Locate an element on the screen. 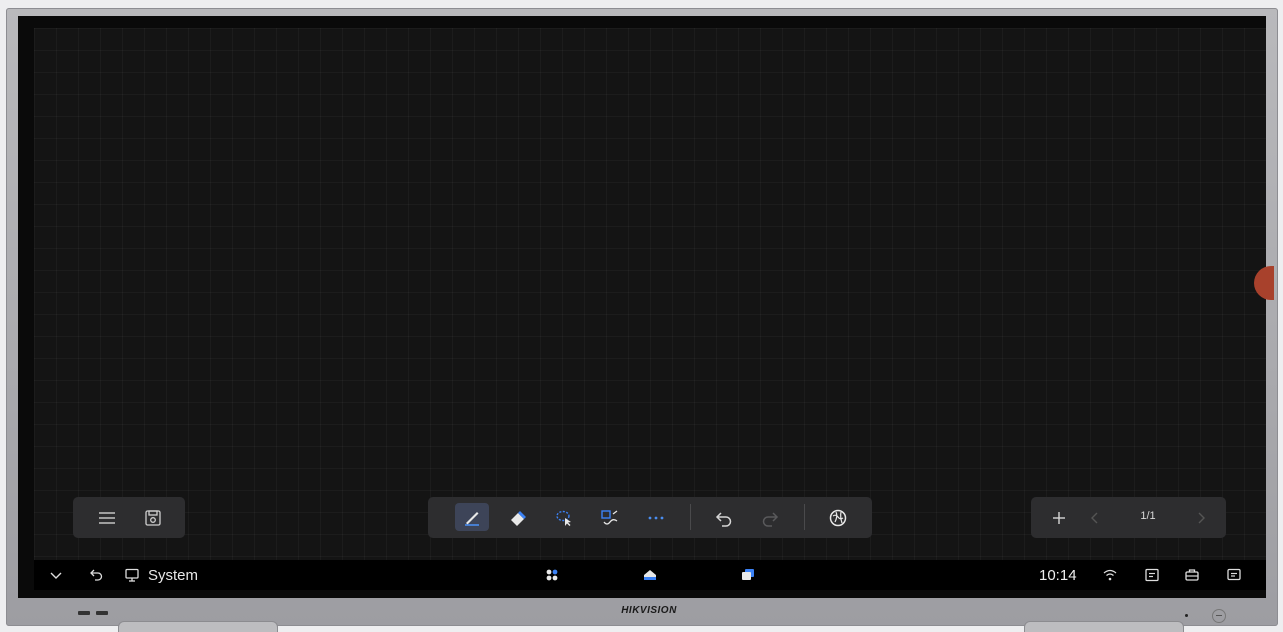 This screenshot has height=632, width=1283. recent-apps-icon is located at coordinates (748, 575).